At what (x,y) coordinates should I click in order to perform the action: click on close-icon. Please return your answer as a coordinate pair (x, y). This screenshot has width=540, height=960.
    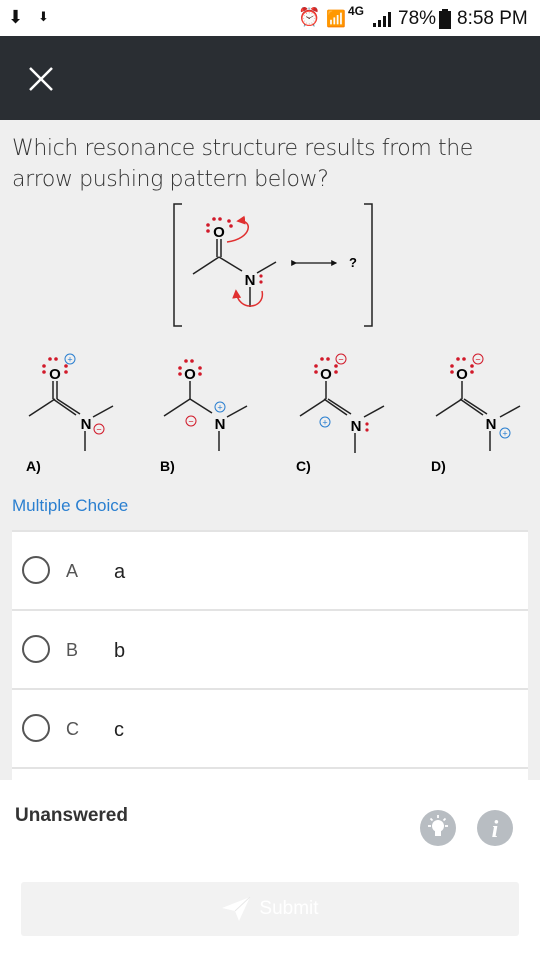
    Looking at the image, I should click on (41, 79).